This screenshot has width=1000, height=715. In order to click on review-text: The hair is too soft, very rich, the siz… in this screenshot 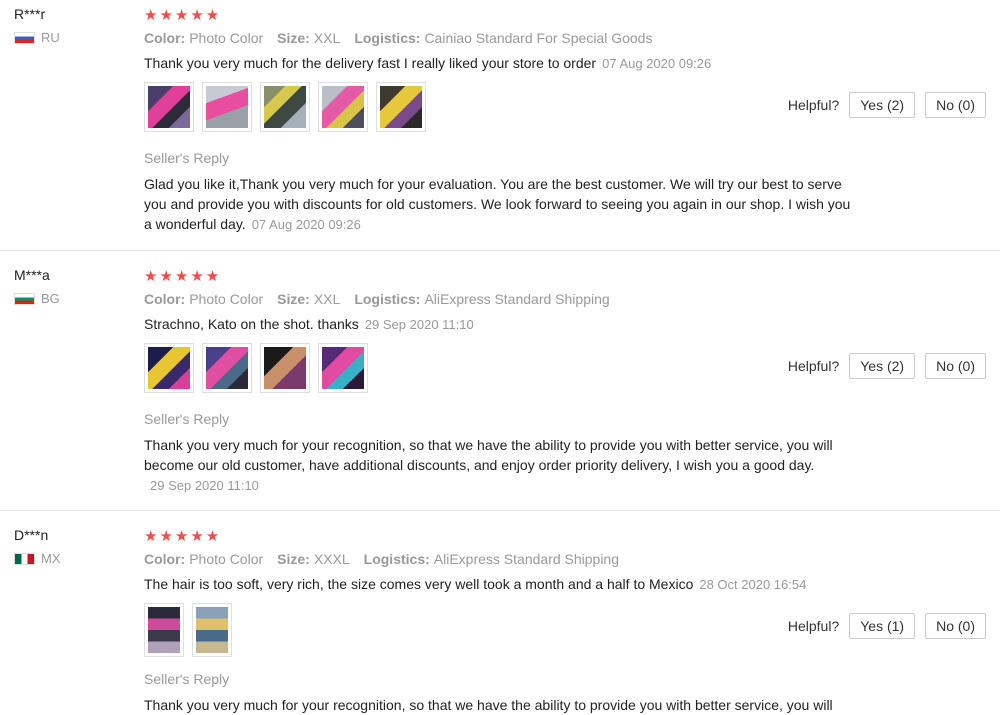, I will do `click(475, 584)`.